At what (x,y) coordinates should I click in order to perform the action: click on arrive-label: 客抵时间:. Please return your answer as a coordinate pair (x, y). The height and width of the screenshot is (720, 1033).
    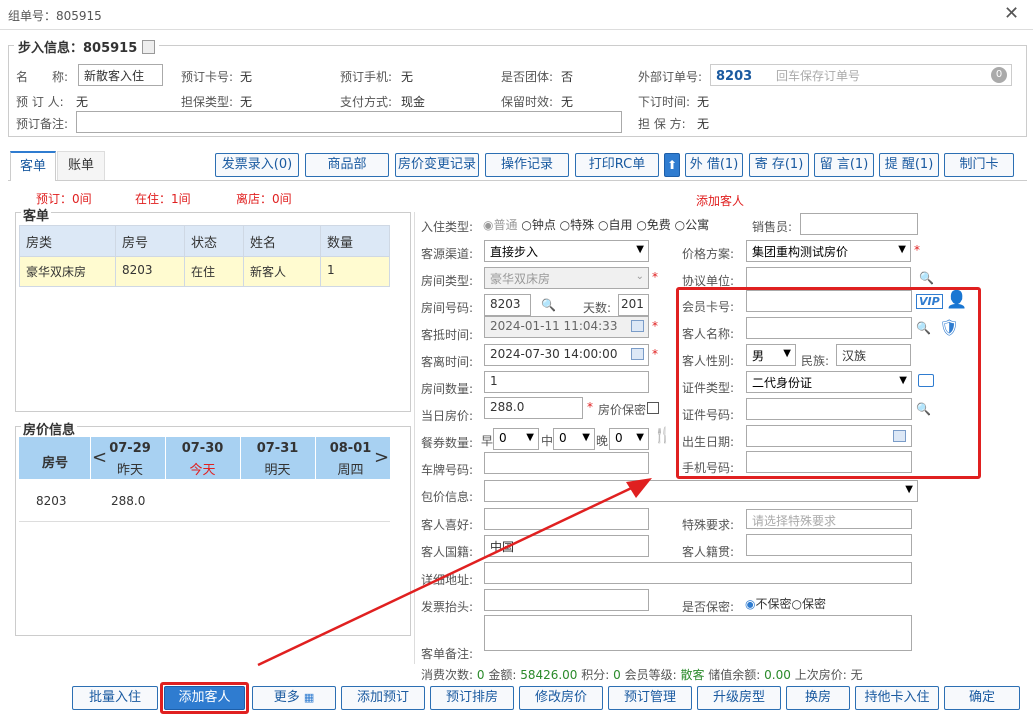
    Looking at the image, I should click on (447, 335).